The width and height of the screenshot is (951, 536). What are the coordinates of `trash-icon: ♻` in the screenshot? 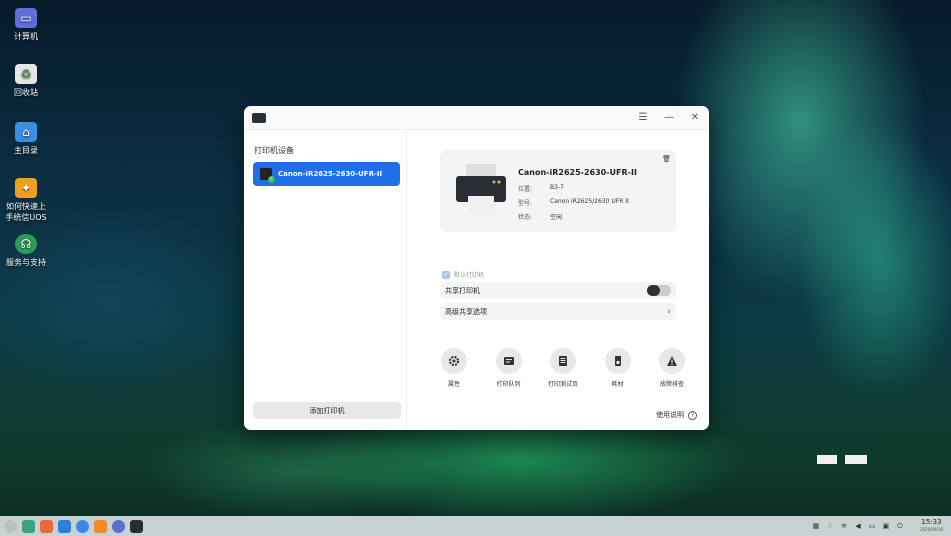 It's located at (26, 74).